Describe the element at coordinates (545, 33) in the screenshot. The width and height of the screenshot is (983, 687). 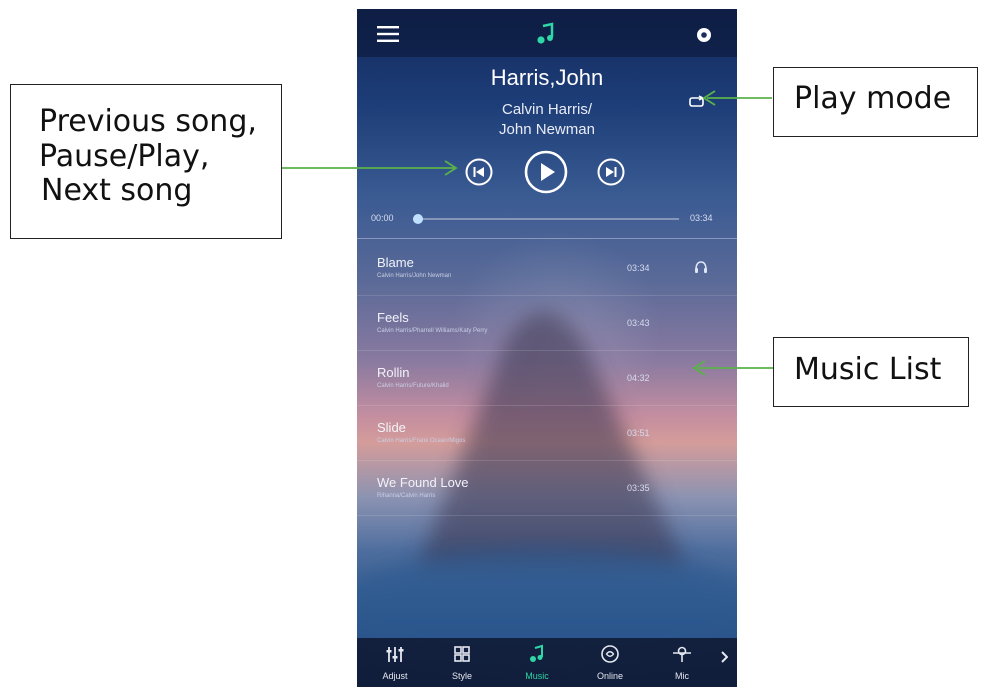
I see `music-note-logo-icon` at that location.